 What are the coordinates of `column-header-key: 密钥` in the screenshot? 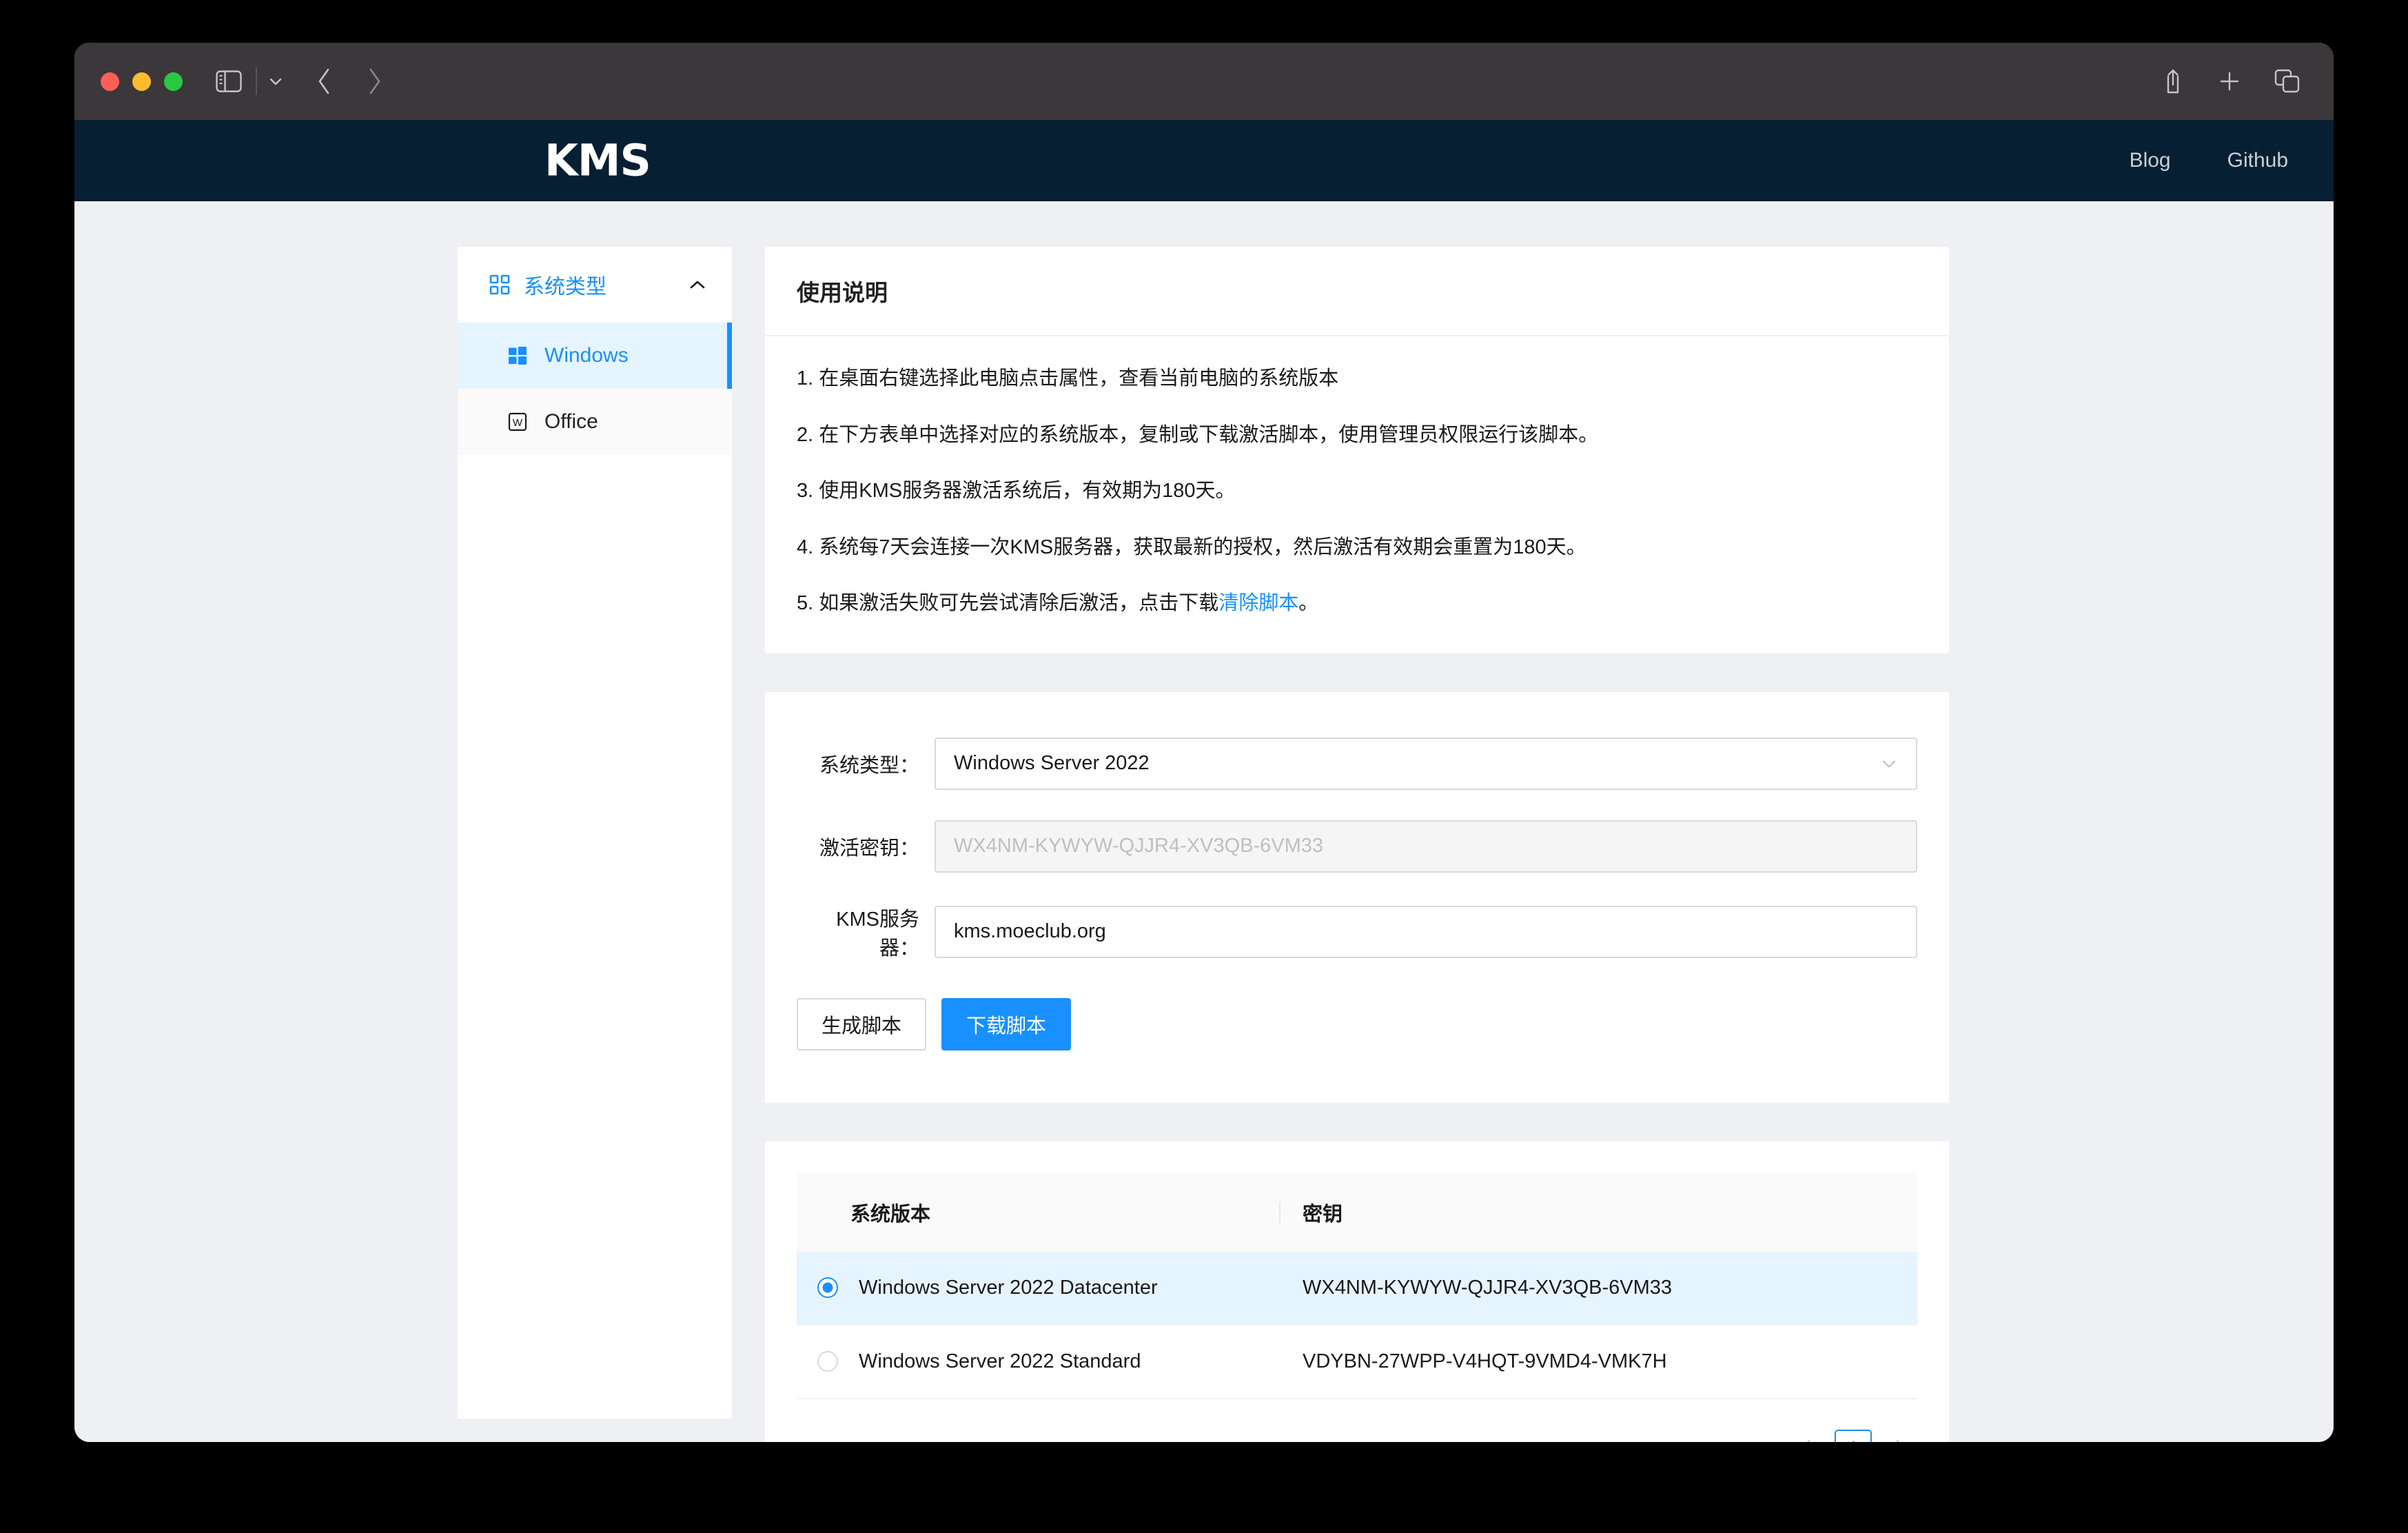 It's located at (1598, 1212).